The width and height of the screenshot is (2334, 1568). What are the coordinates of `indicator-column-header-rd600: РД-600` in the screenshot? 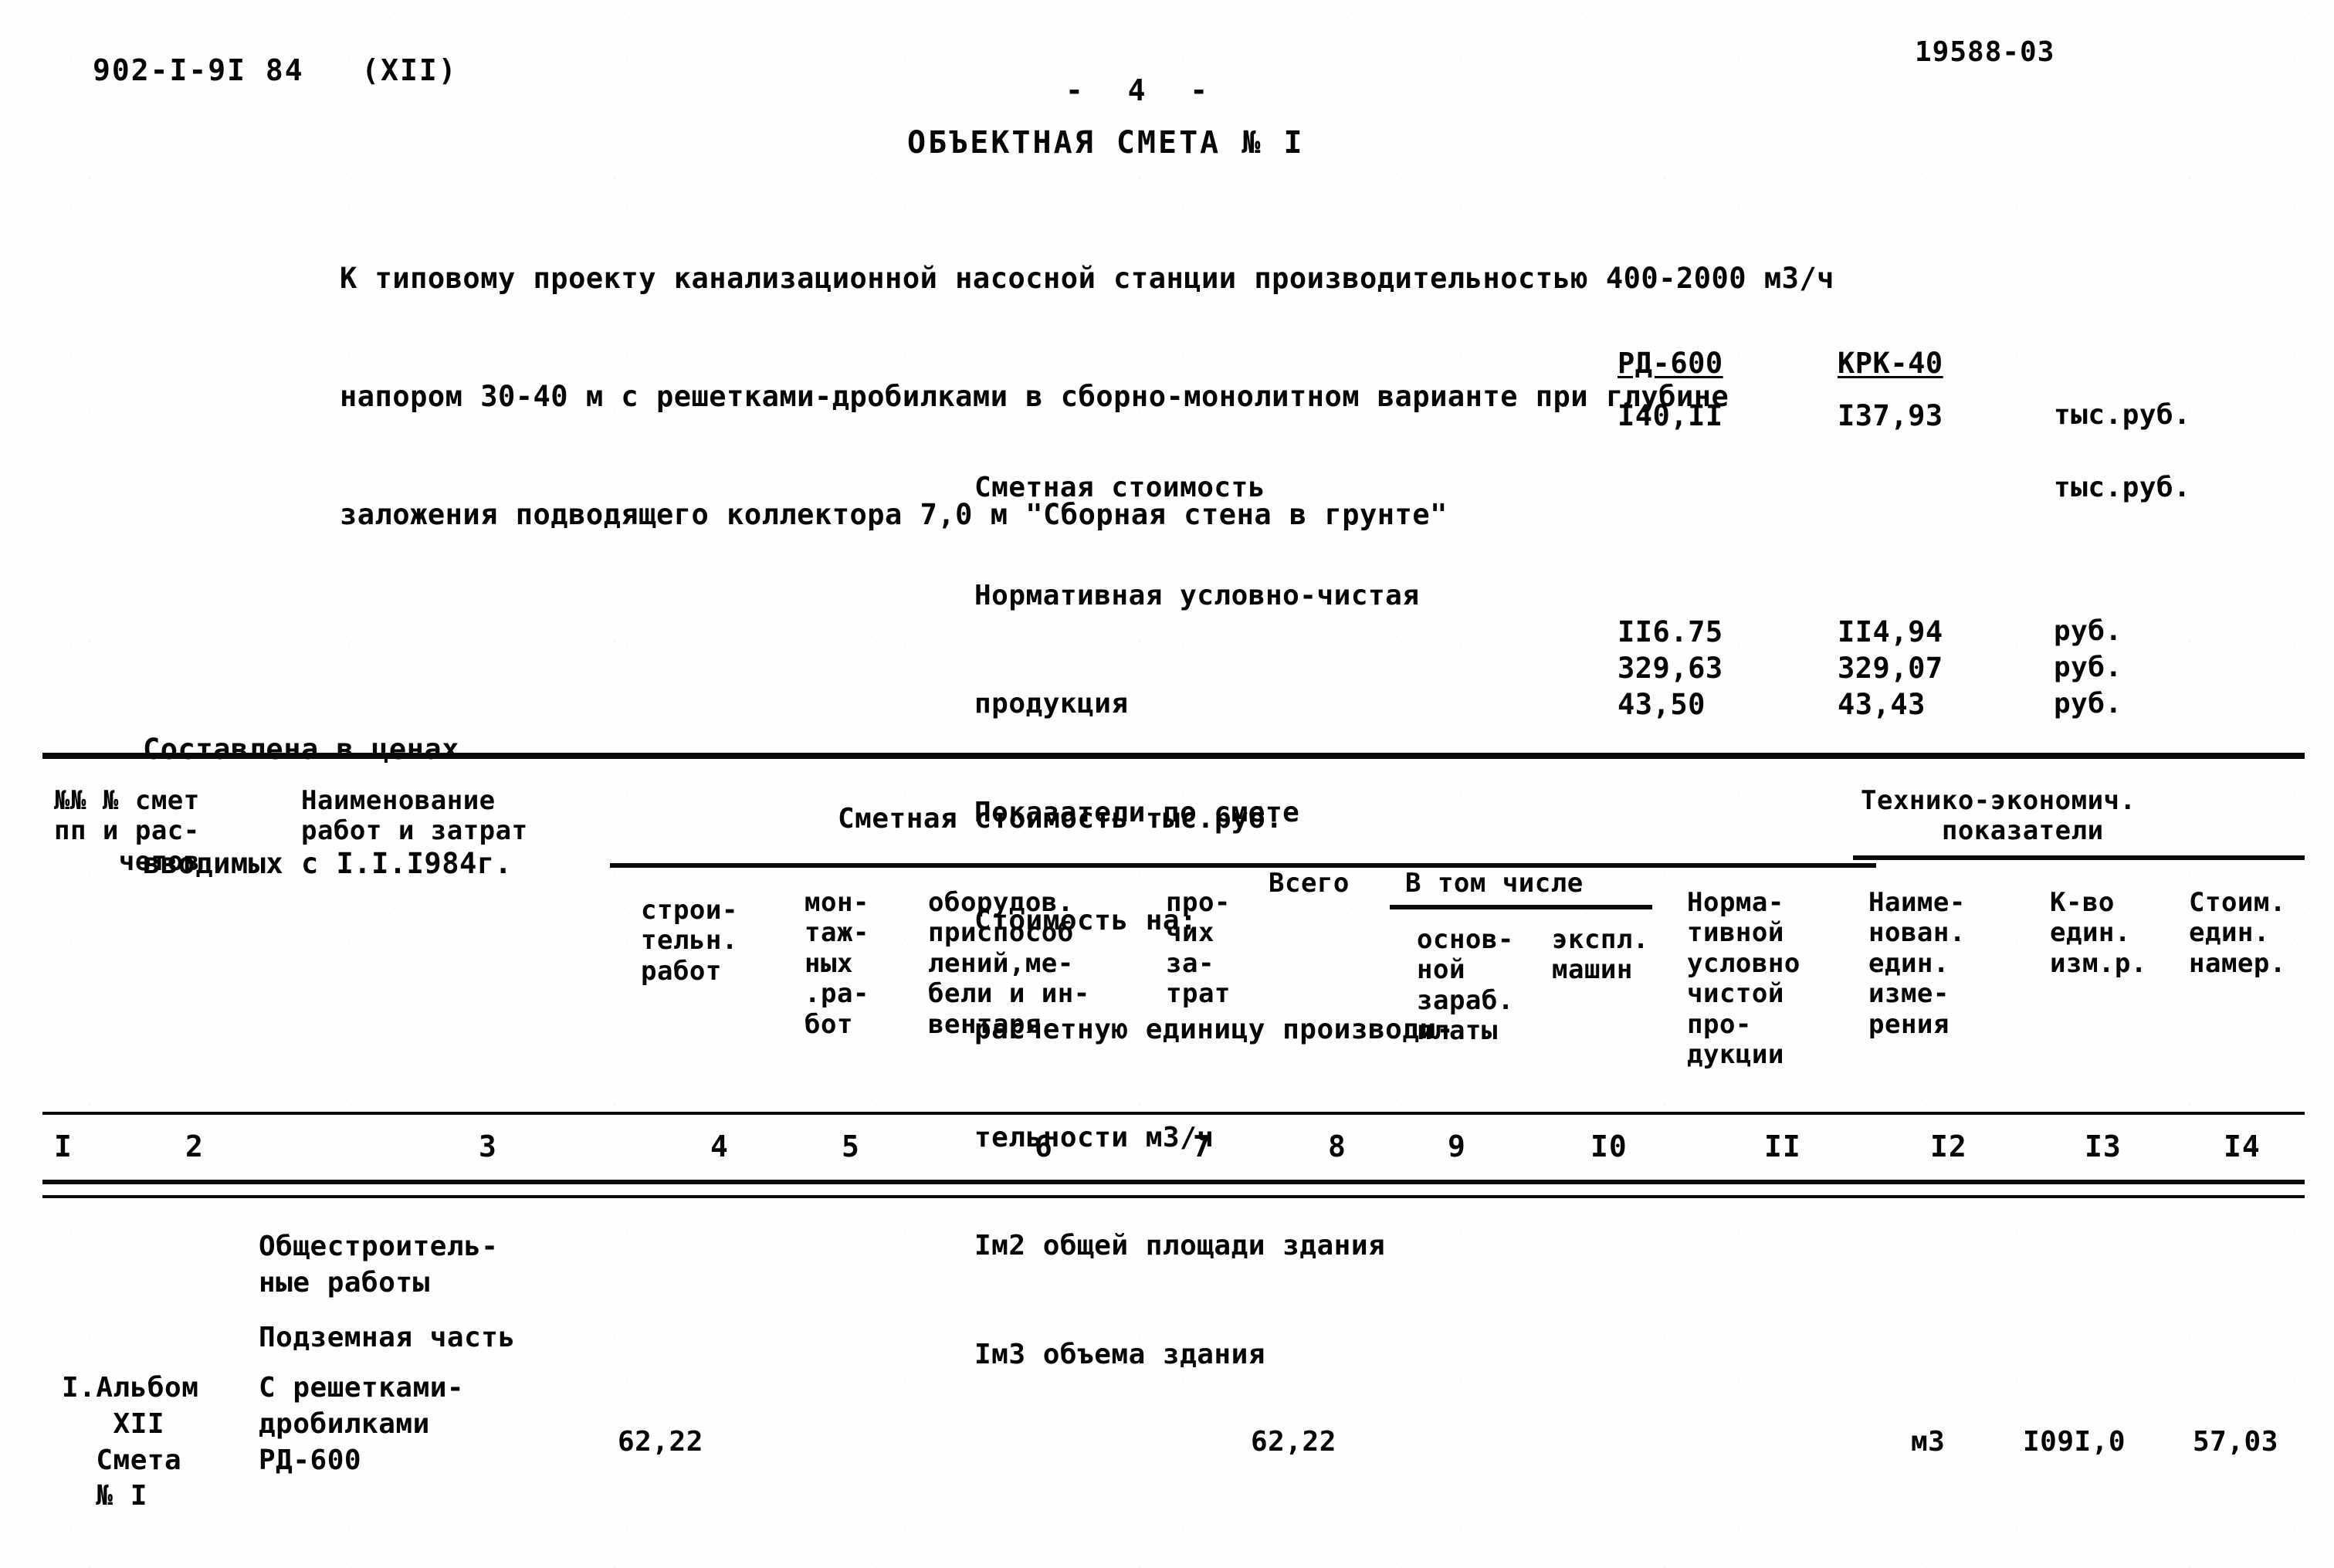 It's located at (1670, 363).